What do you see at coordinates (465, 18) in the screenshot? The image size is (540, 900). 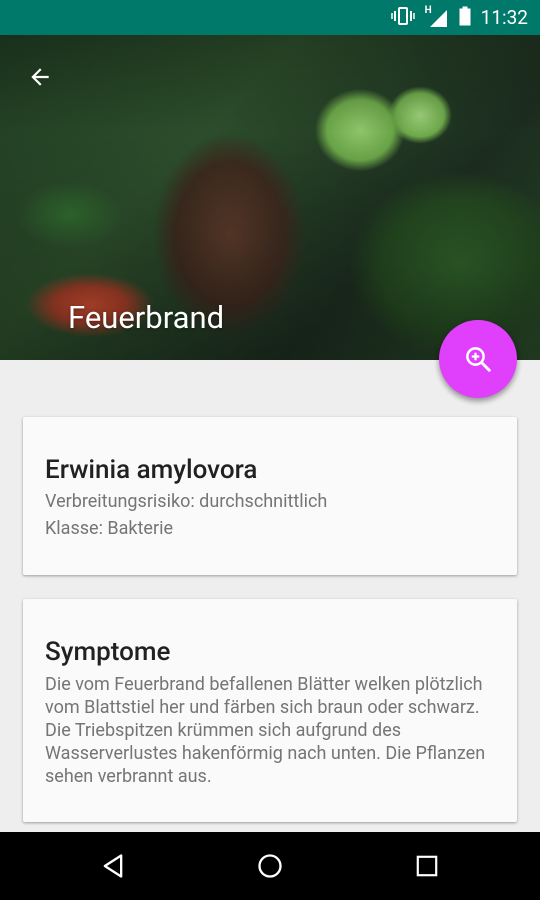 I see `battery-icon` at bounding box center [465, 18].